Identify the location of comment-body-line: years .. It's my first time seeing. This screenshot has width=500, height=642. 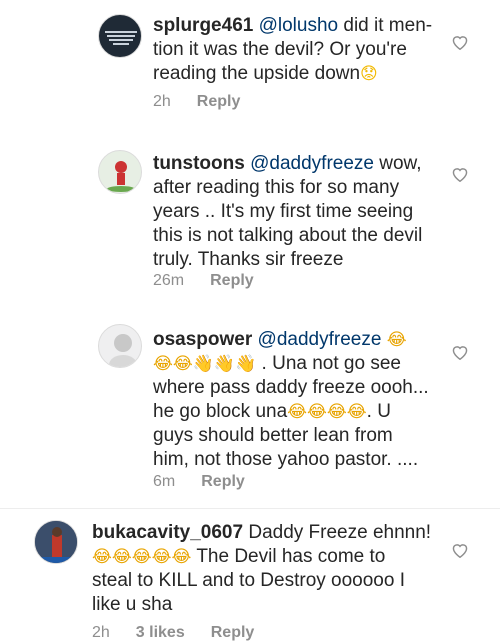
(283, 211).